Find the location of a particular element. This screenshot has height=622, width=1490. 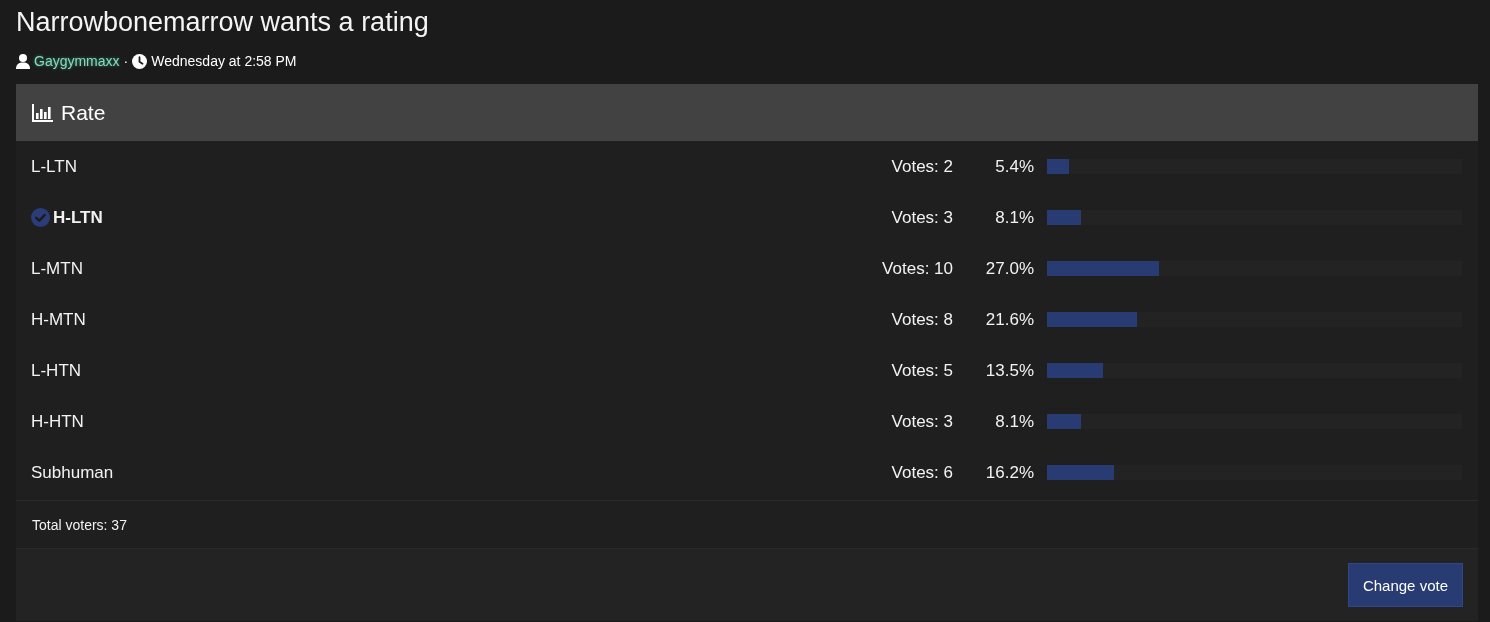

thread-title: Narrowbonemarrow wants a rating is located at coordinates (222, 22).